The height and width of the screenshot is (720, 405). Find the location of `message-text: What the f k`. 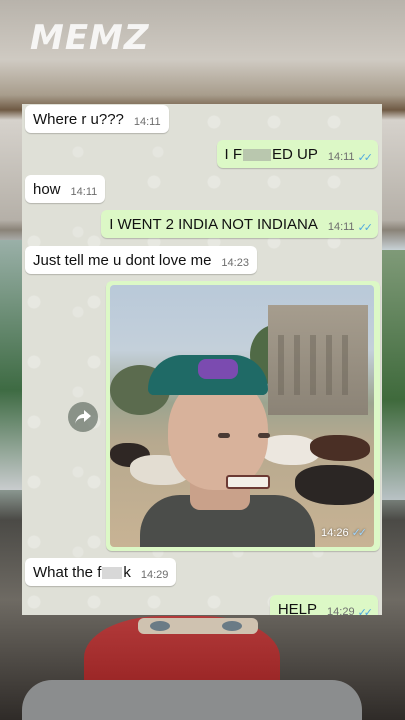

message-text: What the f k is located at coordinates (82, 572).